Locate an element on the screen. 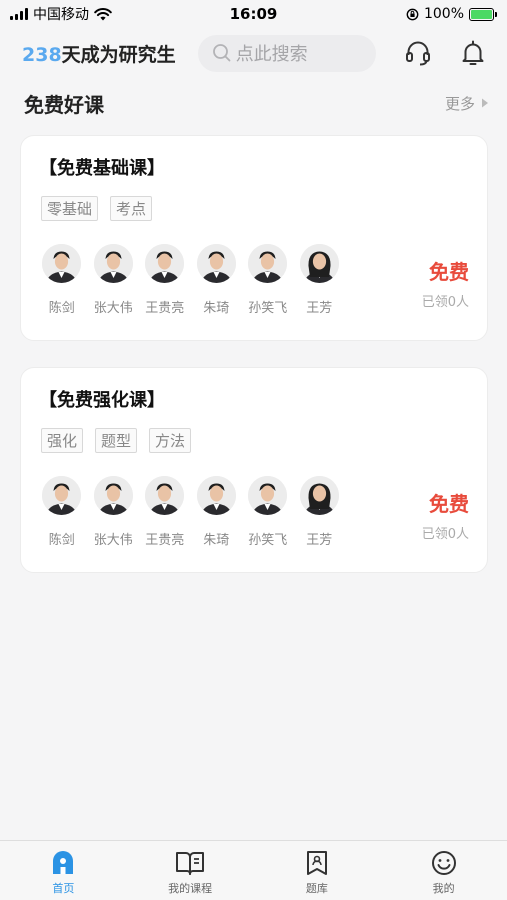 The width and height of the screenshot is (507, 900). smile-icon is located at coordinates (443, 863).